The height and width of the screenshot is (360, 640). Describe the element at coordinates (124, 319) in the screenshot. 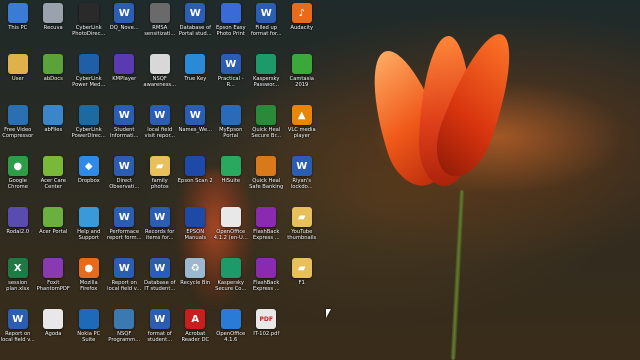

I see `nsqf-icon` at that location.